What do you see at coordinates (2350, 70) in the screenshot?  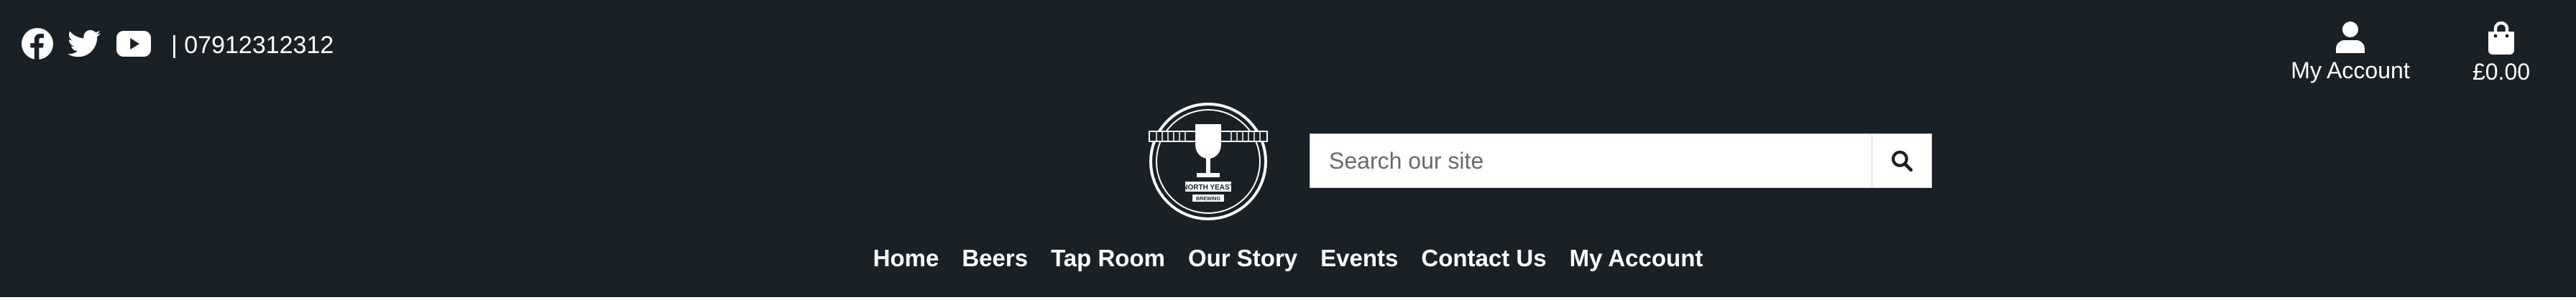 I see `my-account-label: My Account` at bounding box center [2350, 70].